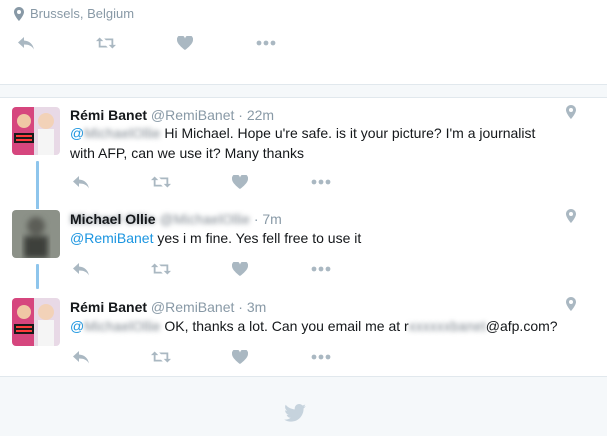 Image resolution: width=607 pixels, height=436 pixels. I want to click on mention-link: @RemiBanet, so click(111, 238).